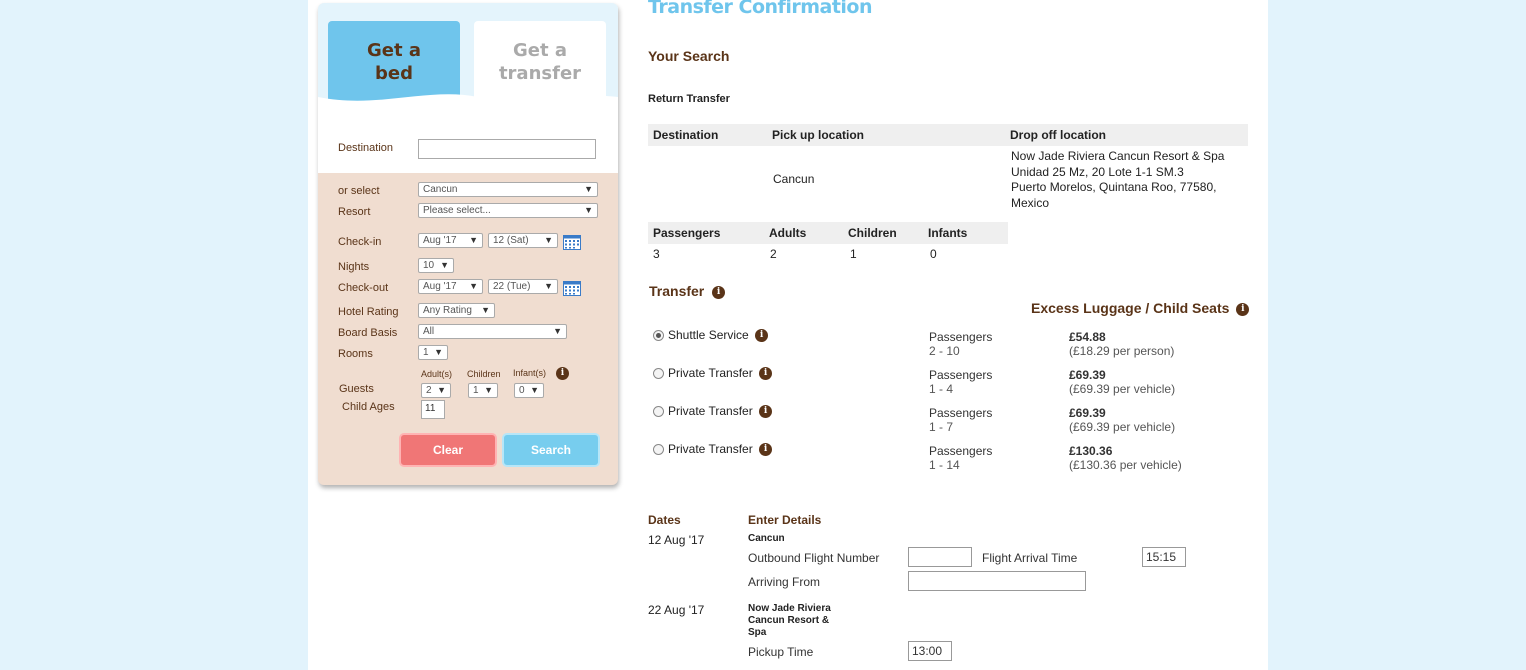 Image resolution: width=1526 pixels, height=670 pixels. Describe the element at coordinates (450, 240) in the screenshot. I see `checkin-month-select: Aug '17 ▼` at that location.